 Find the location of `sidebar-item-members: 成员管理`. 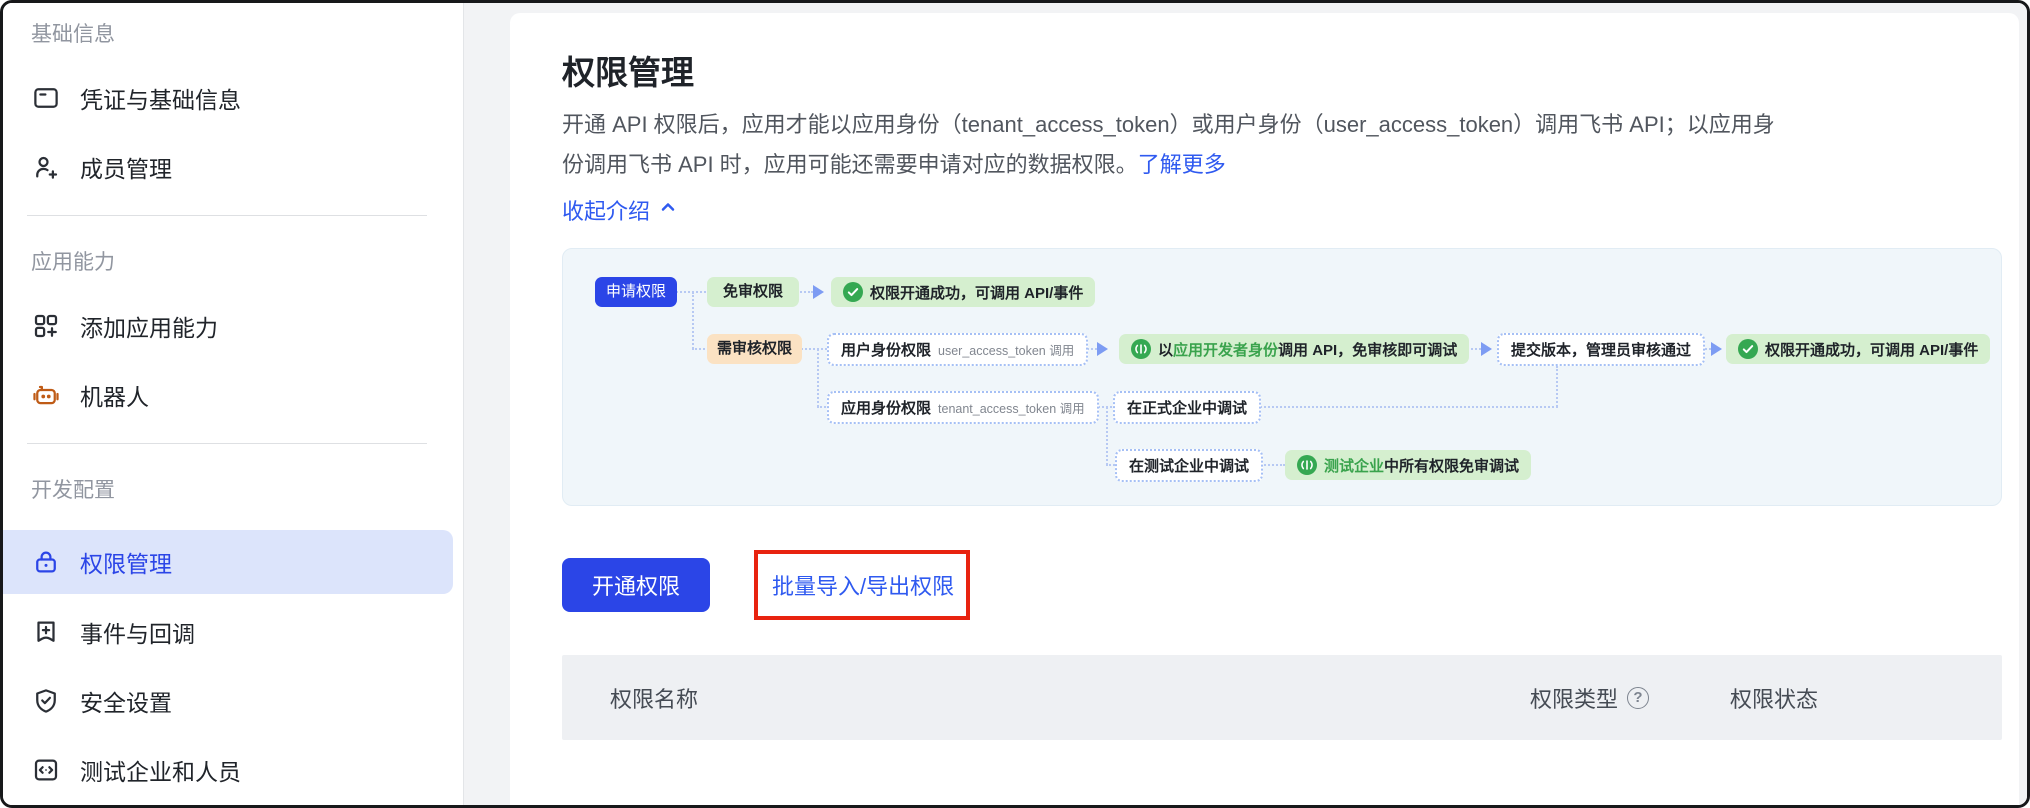

sidebar-item-members: 成员管理 is located at coordinates (233, 167).